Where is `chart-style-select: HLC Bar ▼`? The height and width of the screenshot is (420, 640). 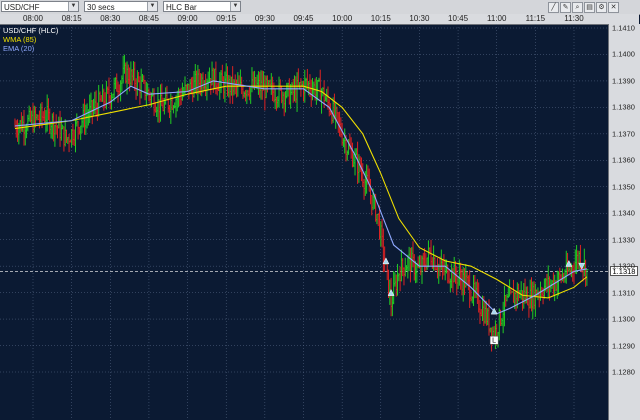
chart-style-select: HLC Bar ▼ is located at coordinates (202, 6).